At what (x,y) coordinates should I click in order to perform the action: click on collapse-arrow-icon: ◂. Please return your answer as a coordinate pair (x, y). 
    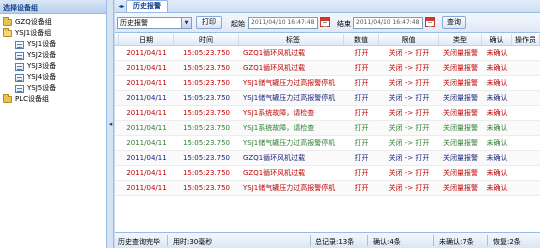
    Looking at the image, I should click on (110, 124).